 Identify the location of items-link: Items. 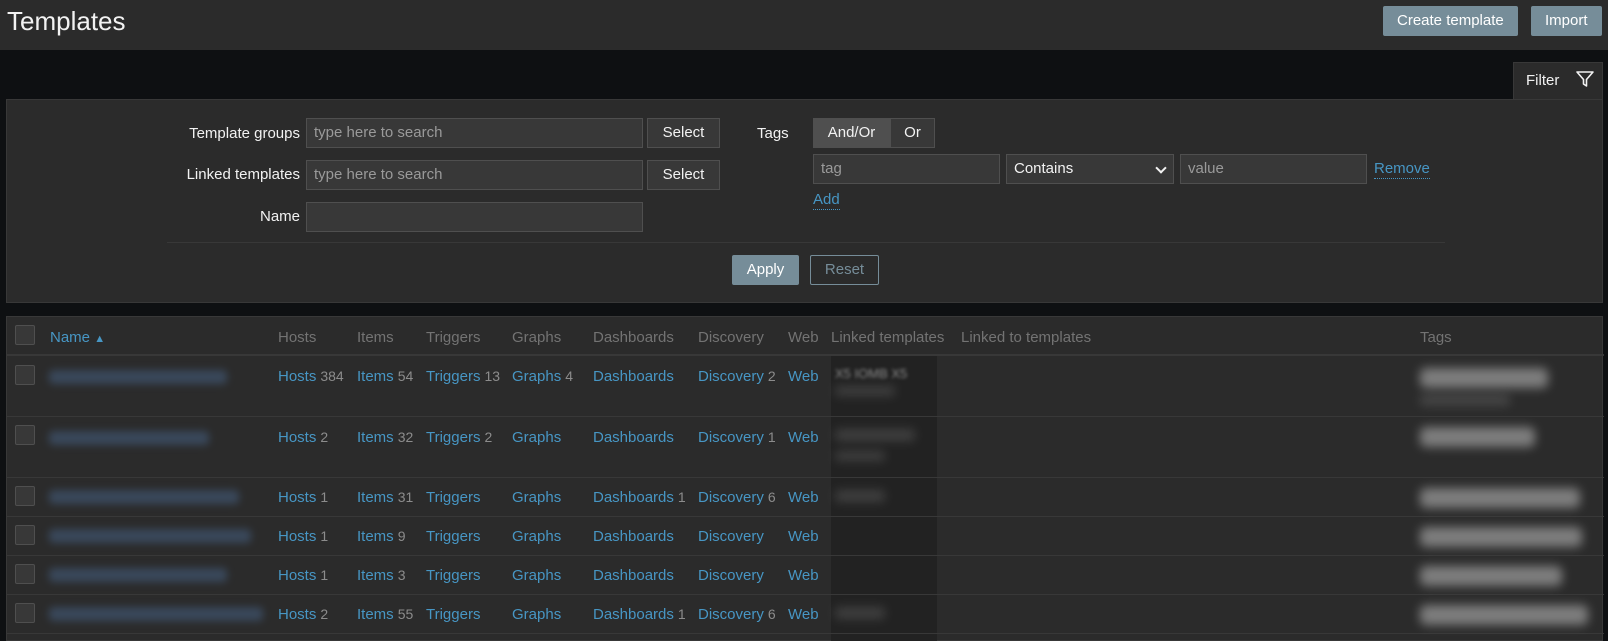
(375, 437).